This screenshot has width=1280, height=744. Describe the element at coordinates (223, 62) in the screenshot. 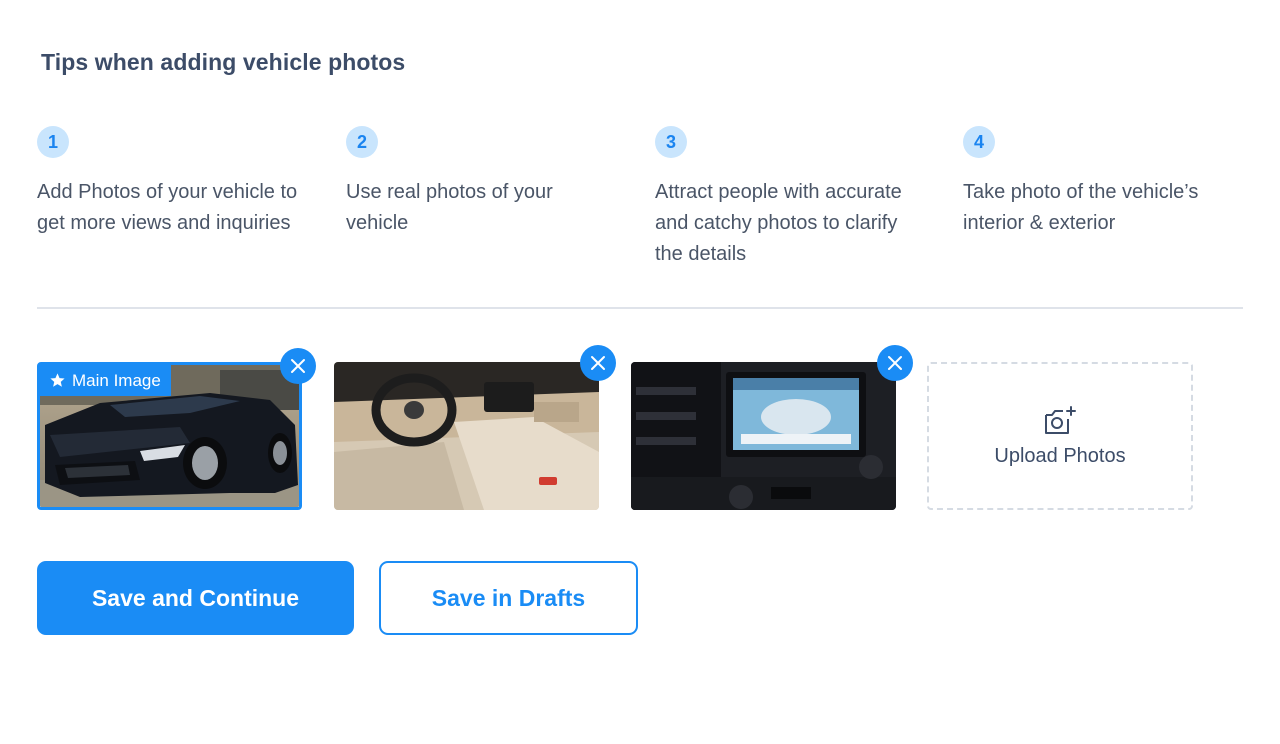

I see `page-title: Tips when adding vehicle photos` at that location.